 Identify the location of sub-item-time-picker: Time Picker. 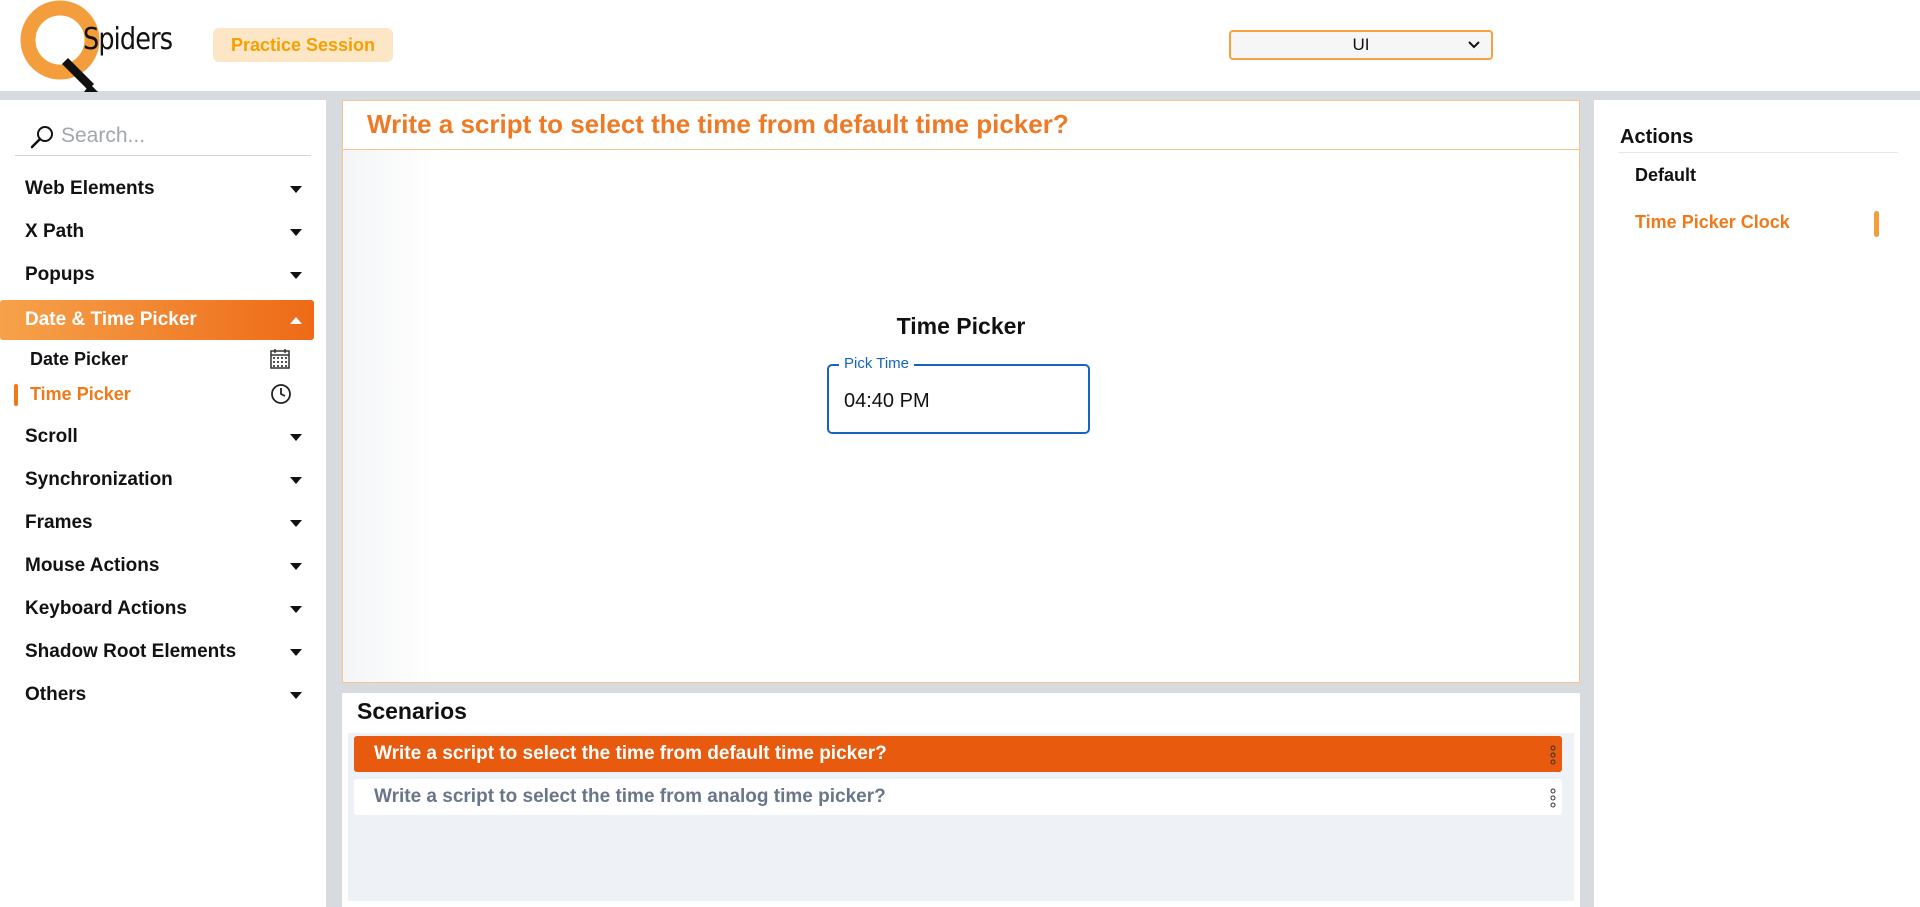
(157, 394).